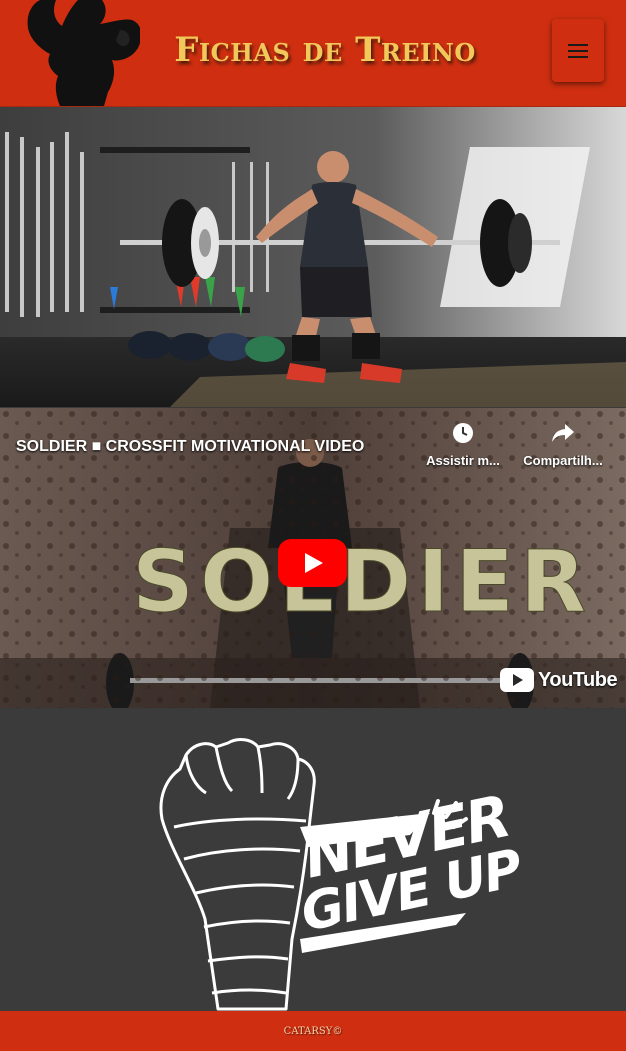 The image size is (626, 1051). What do you see at coordinates (563, 433) in the screenshot?
I see `share-arrow-icon` at bounding box center [563, 433].